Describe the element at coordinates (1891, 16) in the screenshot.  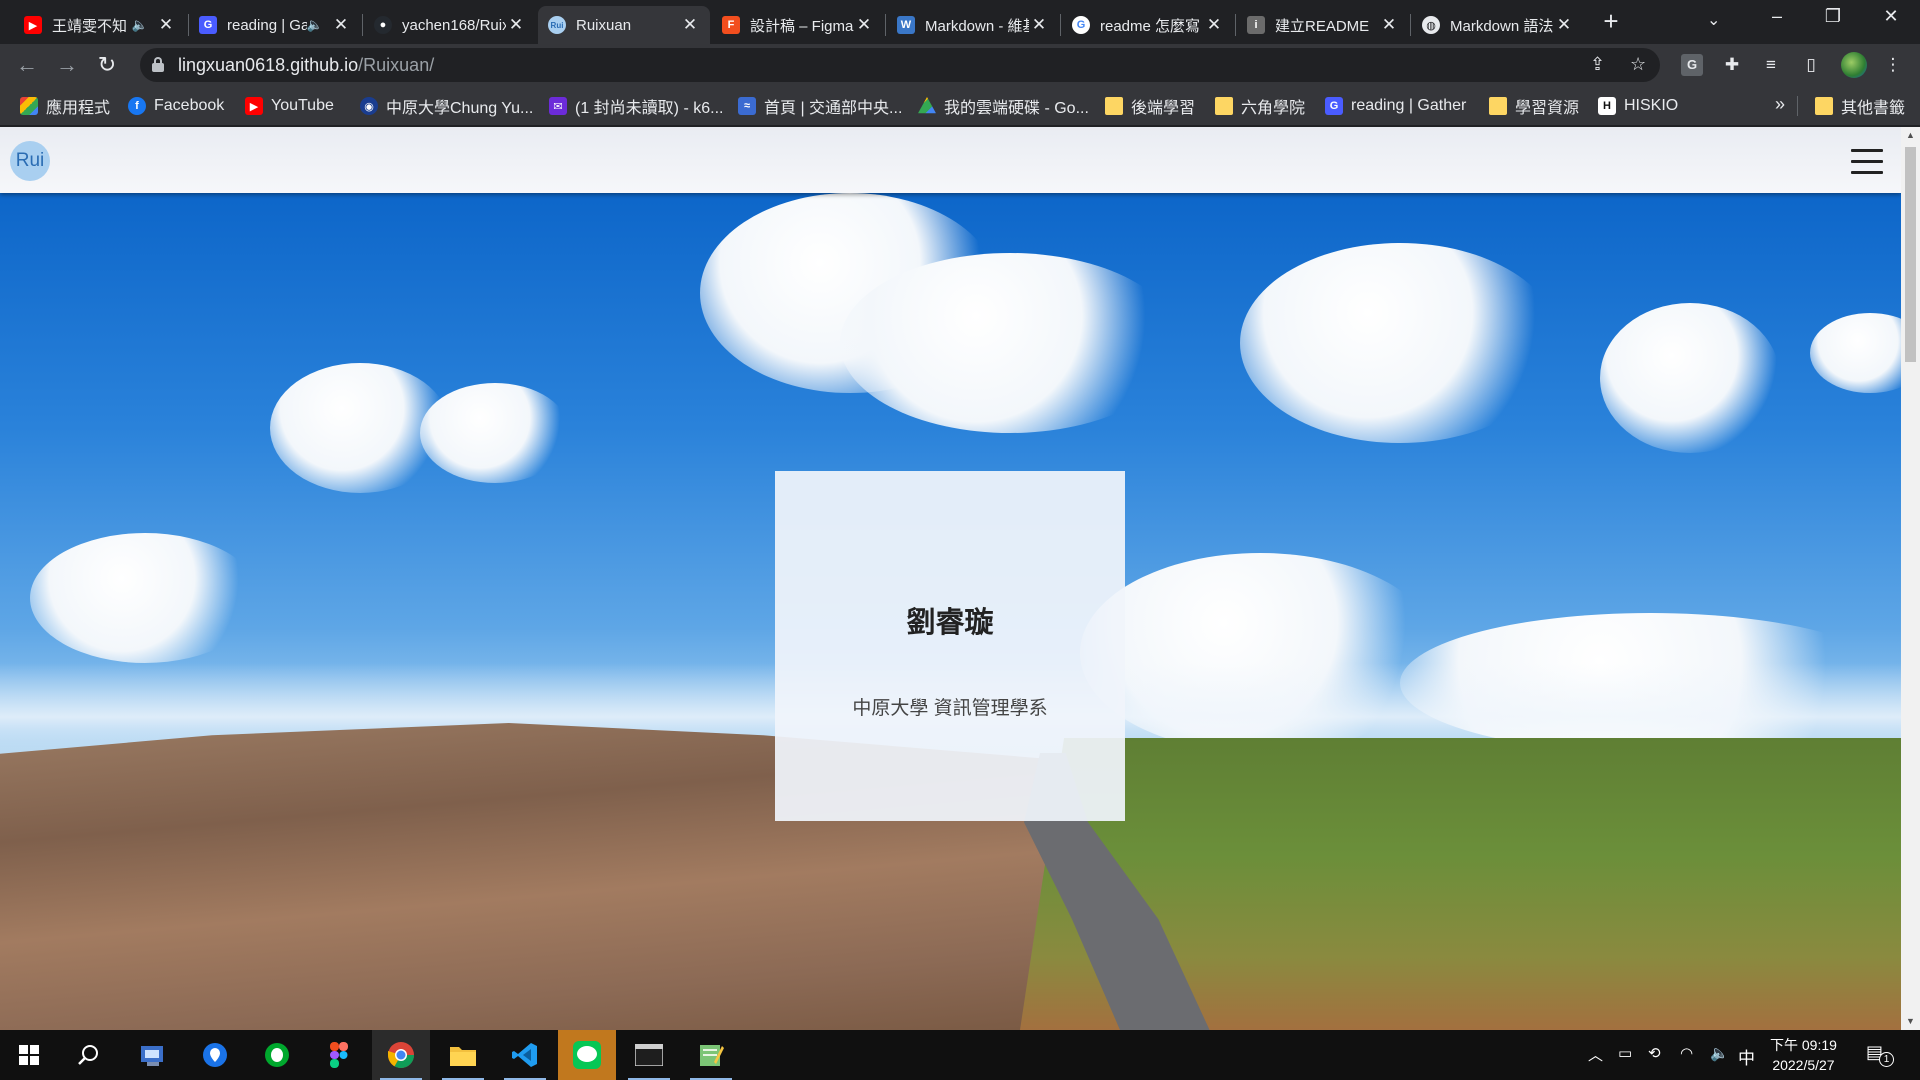
I see `window-close-icon: ✕` at that location.